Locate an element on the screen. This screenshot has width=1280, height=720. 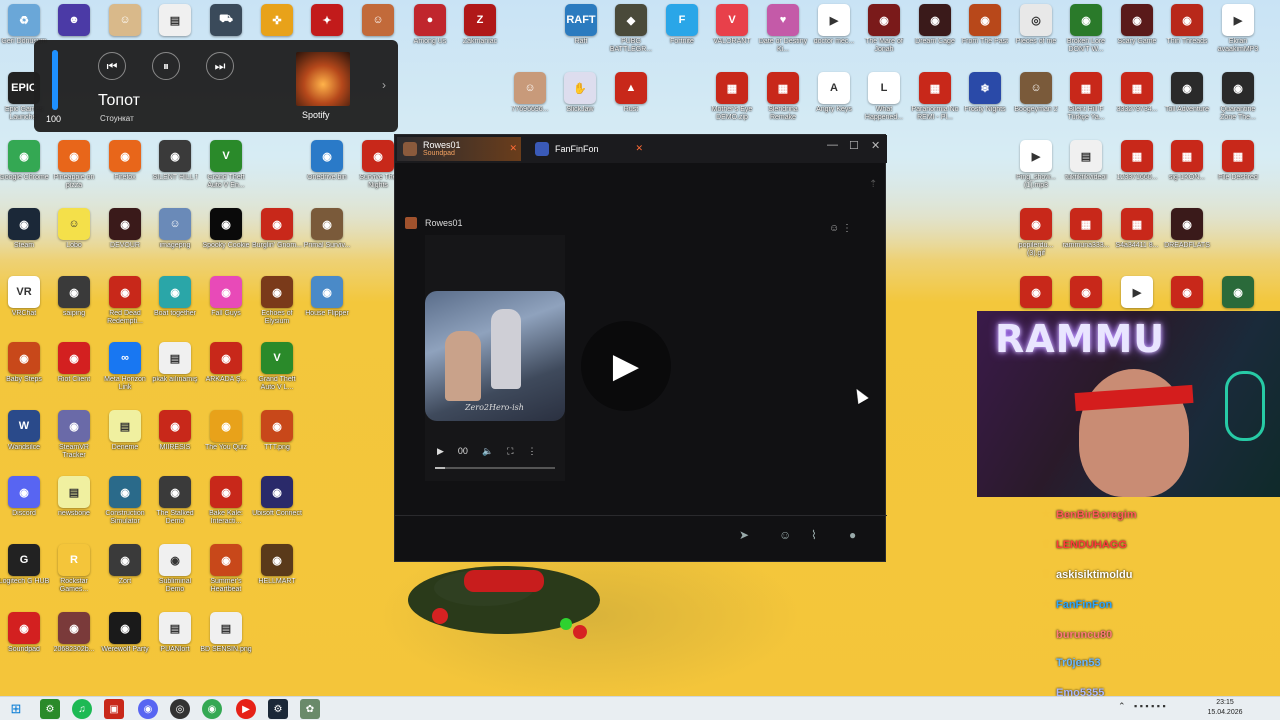
desktop-icon: ◉ Zort is located at coordinates (125, 574).